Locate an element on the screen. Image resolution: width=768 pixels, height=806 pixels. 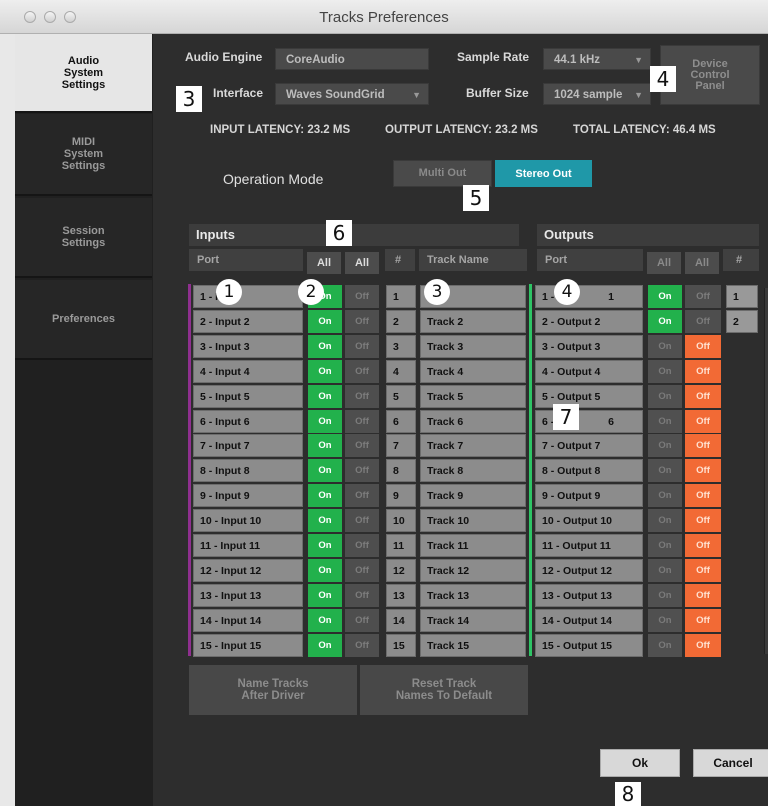
input-track-name-field: Track 14 is located at coordinates (473, 620).